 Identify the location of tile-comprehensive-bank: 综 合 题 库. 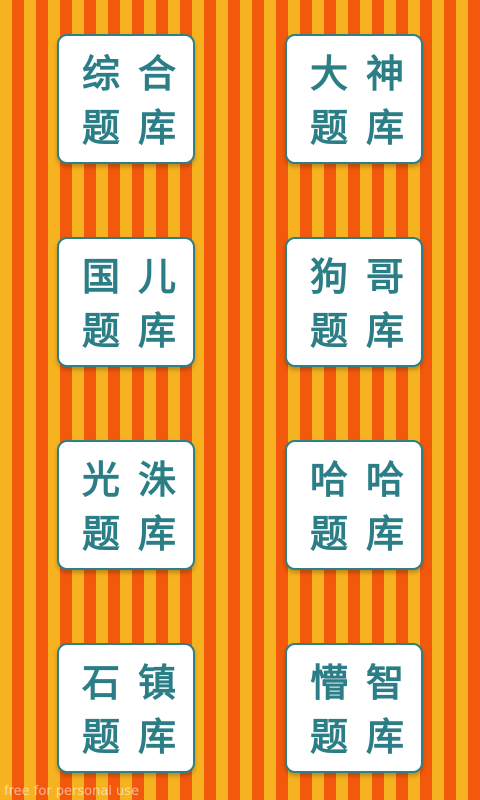
(126, 99).